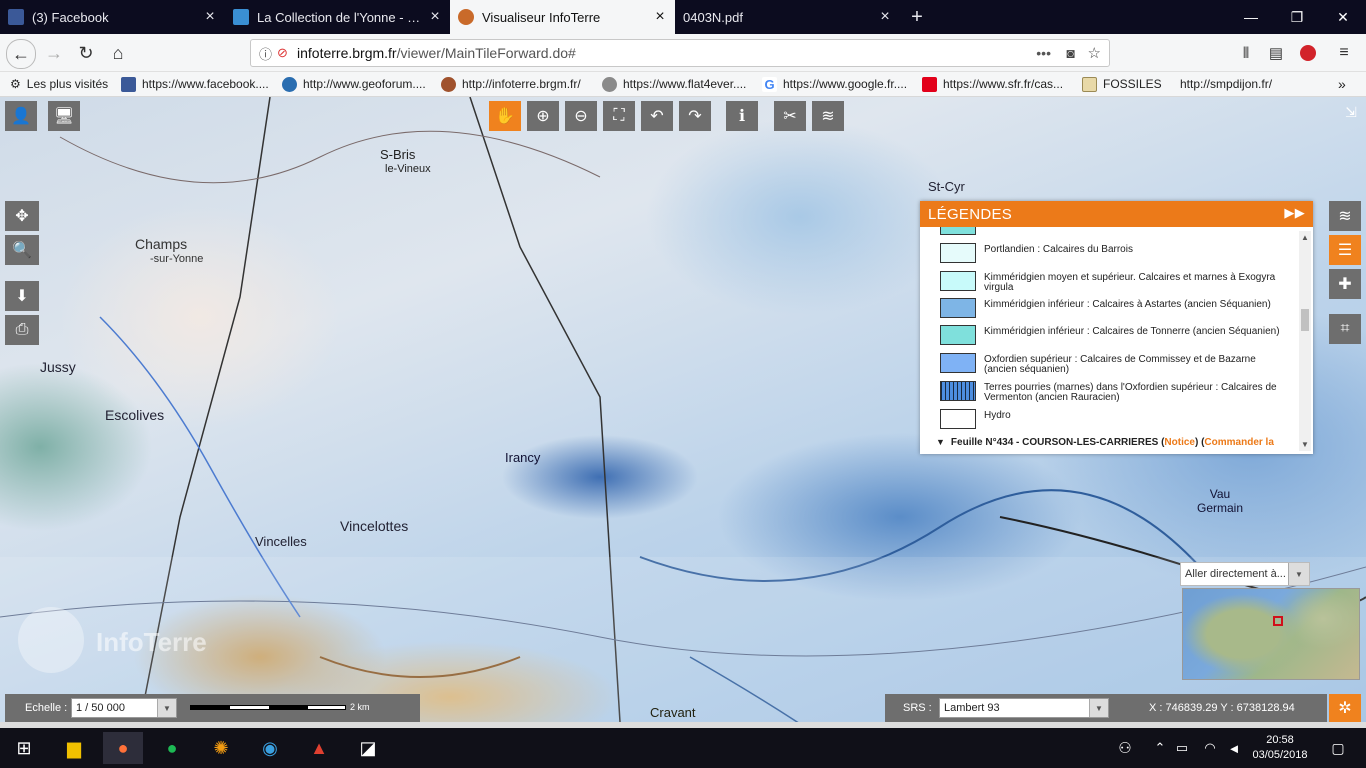 The width and height of the screenshot is (1366, 768). I want to click on search-document-icon: 🔍, so click(22, 250).